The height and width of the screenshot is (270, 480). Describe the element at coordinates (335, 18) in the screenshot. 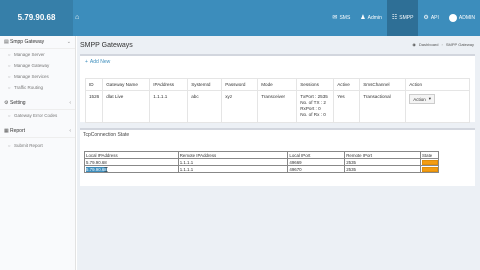

I see `sms-icon: ✉` at that location.